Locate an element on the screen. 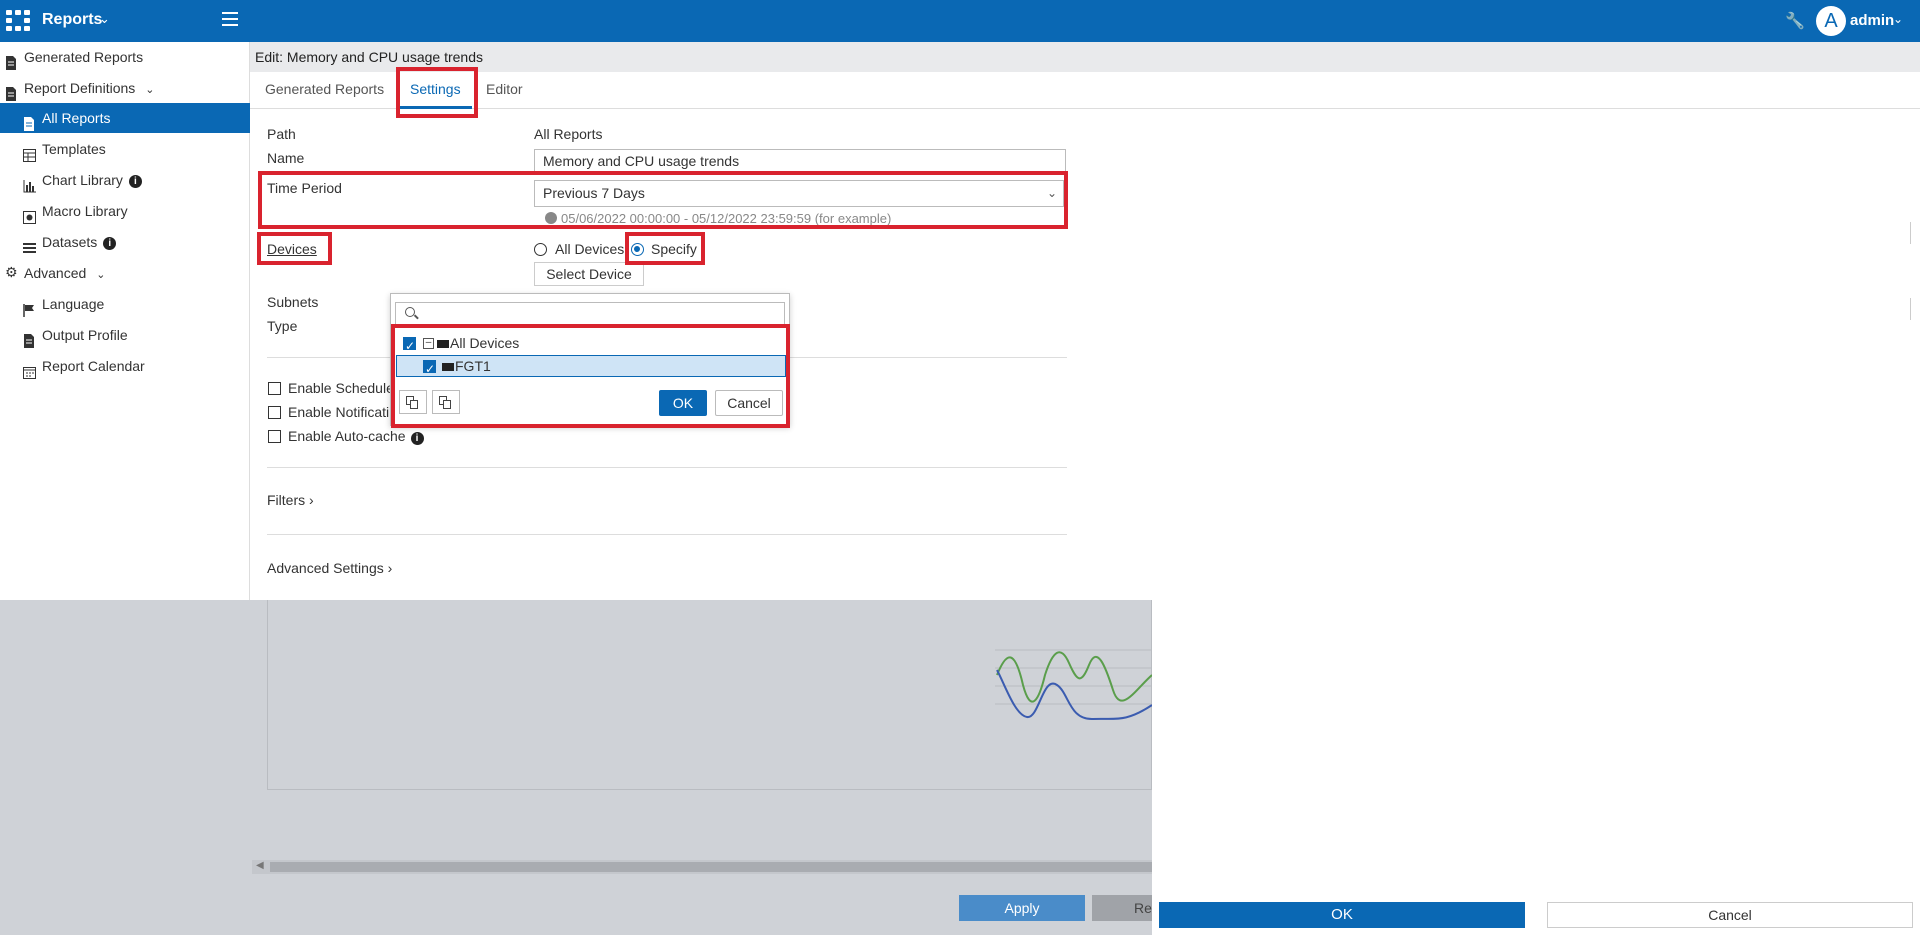 This screenshot has width=1920, height=935. device-icon is located at coordinates (448, 367).